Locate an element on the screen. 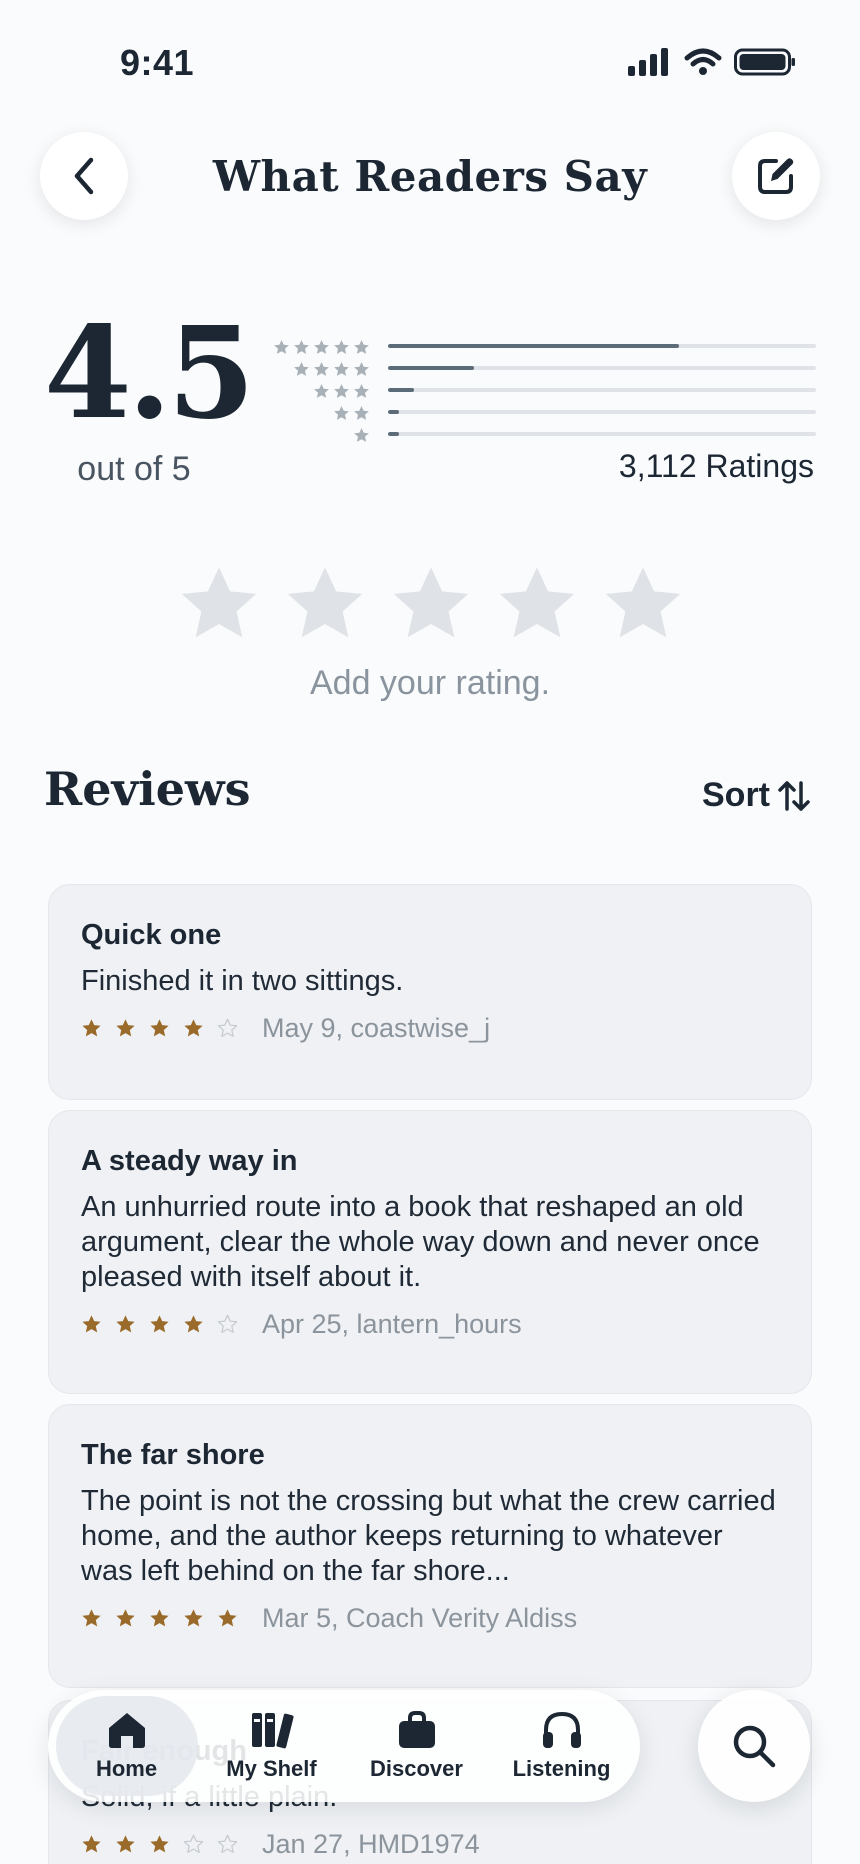 This screenshot has height=1864, width=860. review-date-author: Jan 27, HMD1974 is located at coordinates (371, 1844).